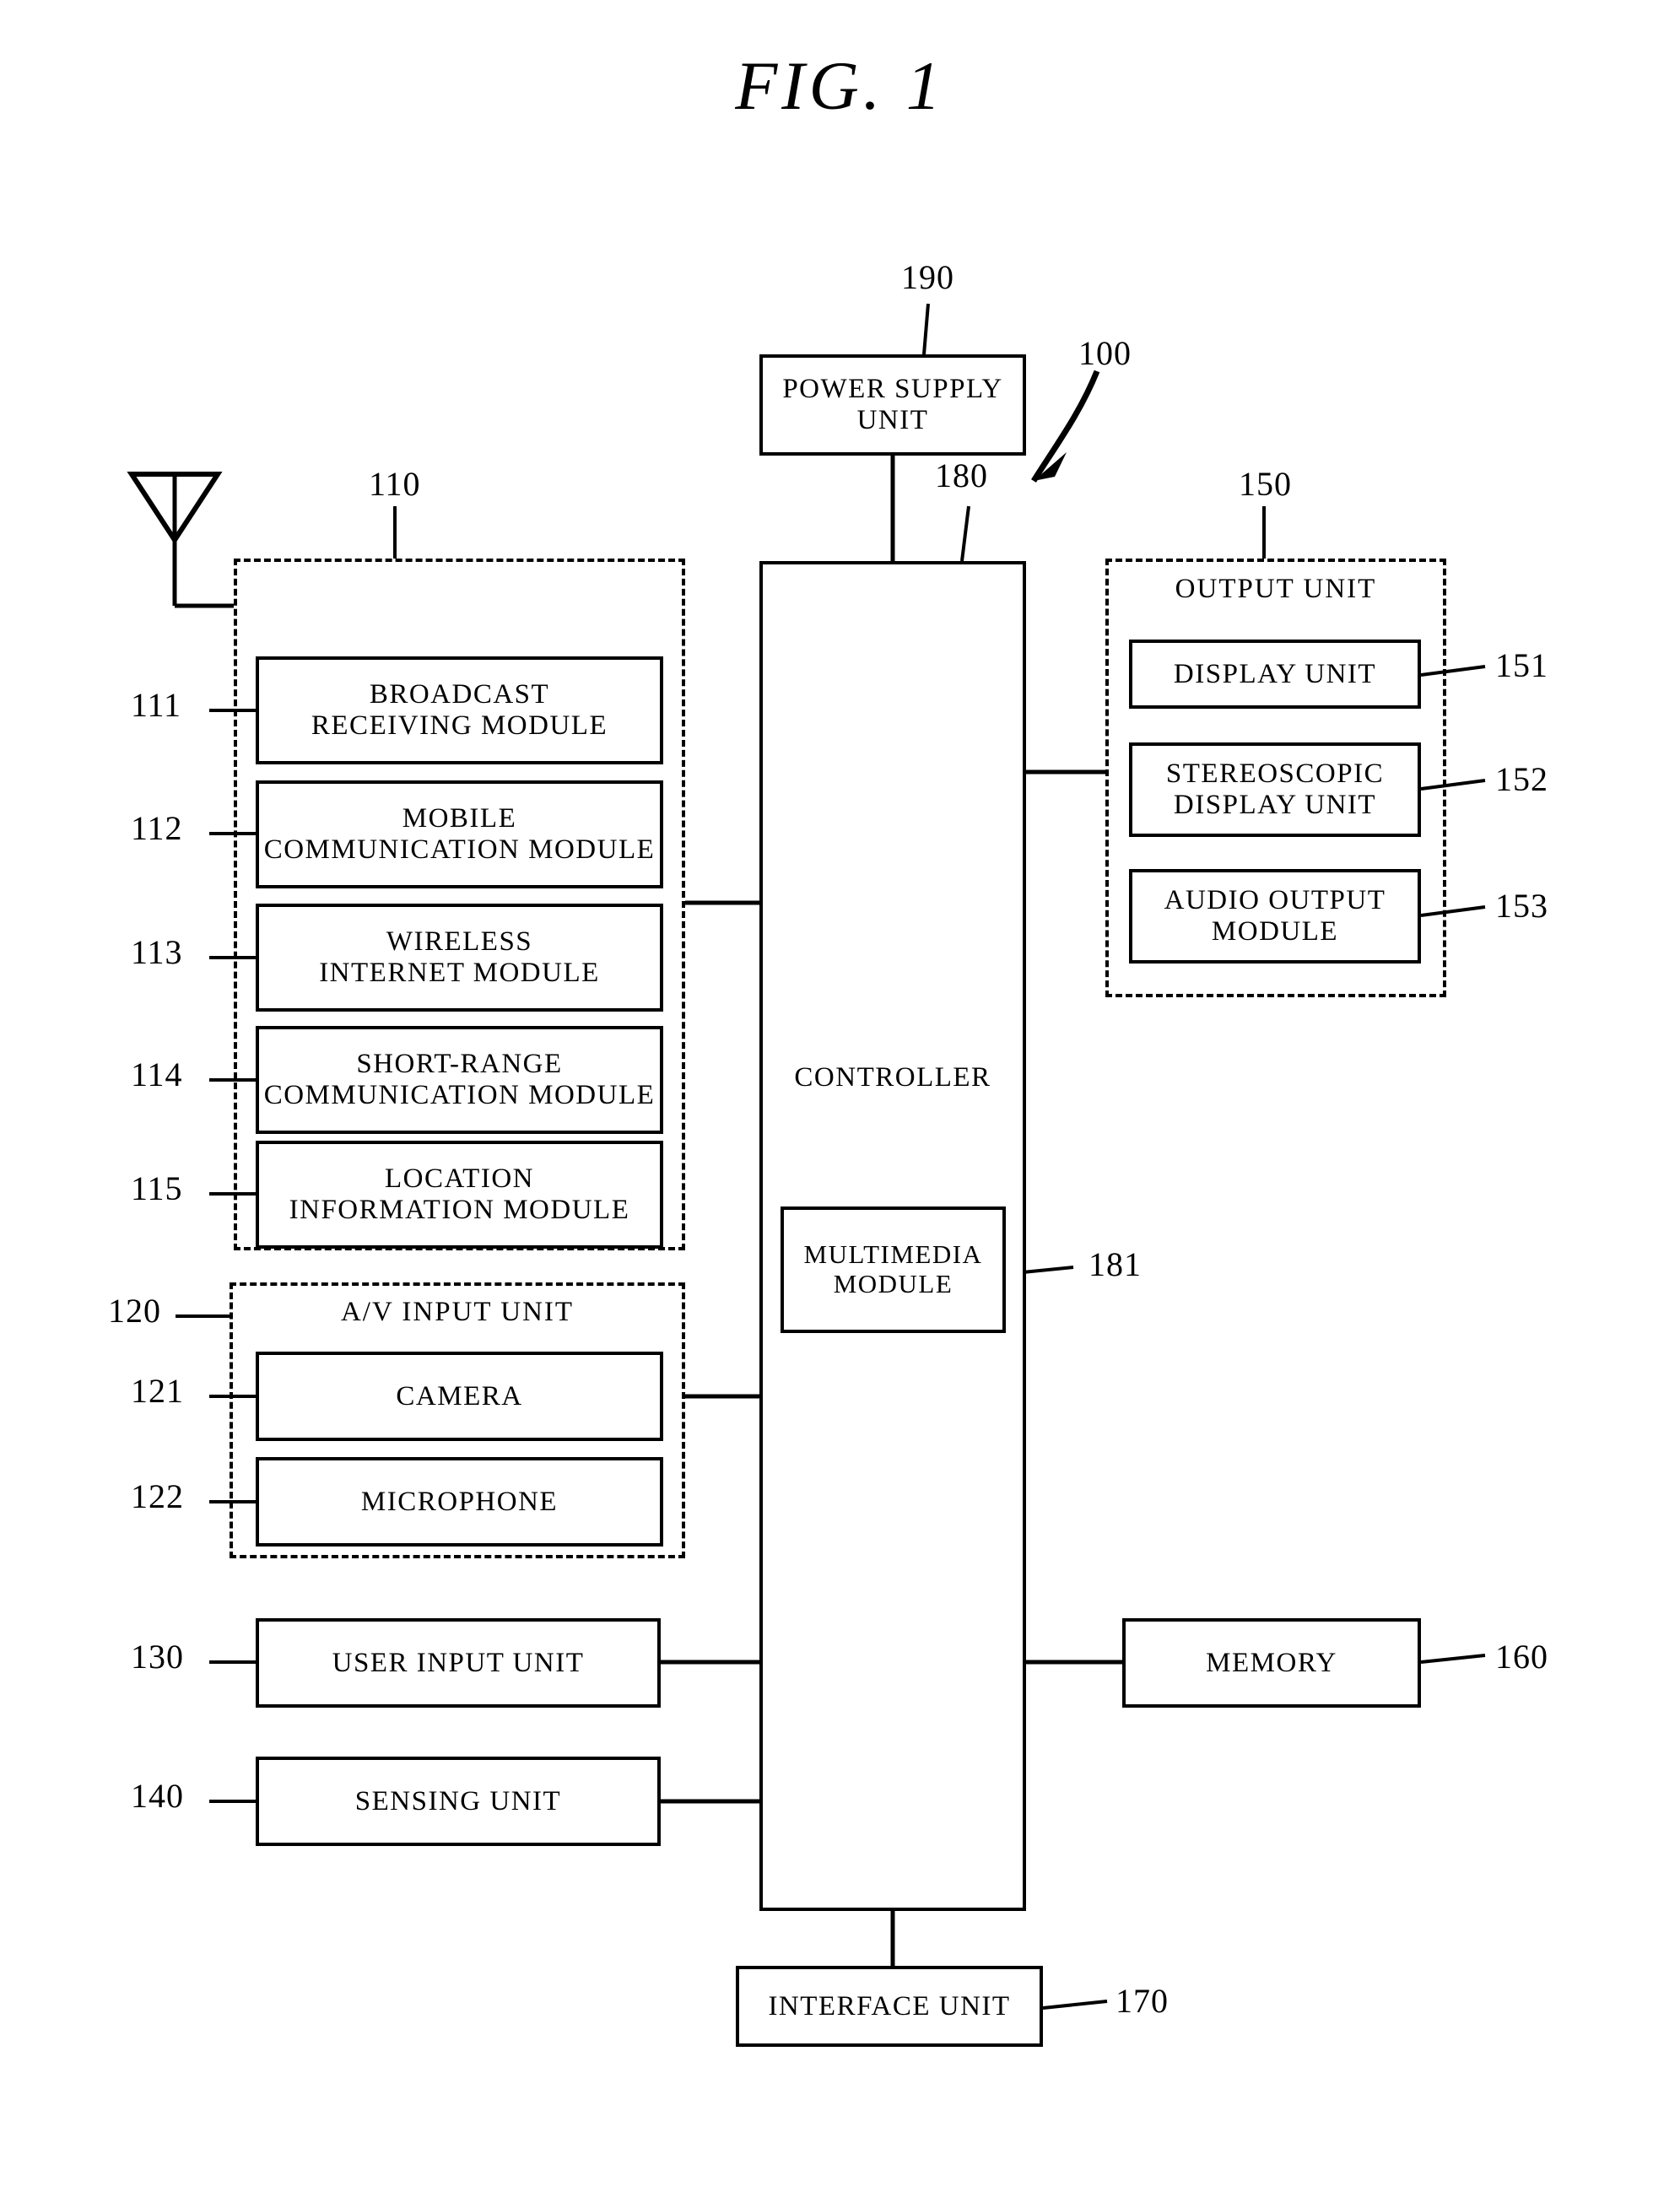 This screenshot has height=2197, width=1680. Describe the element at coordinates (962, 475) in the screenshot. I see `ref-180: 180` at that location.